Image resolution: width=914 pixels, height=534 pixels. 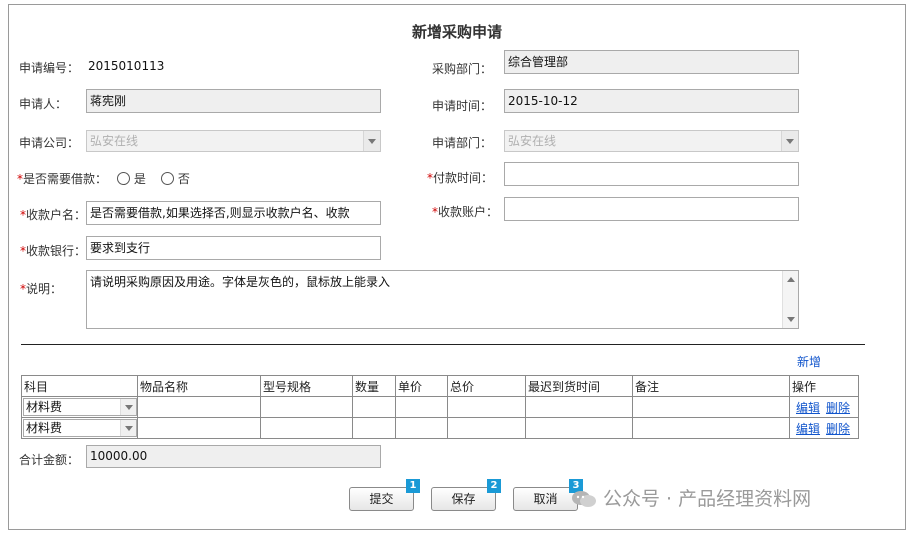 I want to click on pay-time-label: *付款时间：, so click(x=460, y=177).